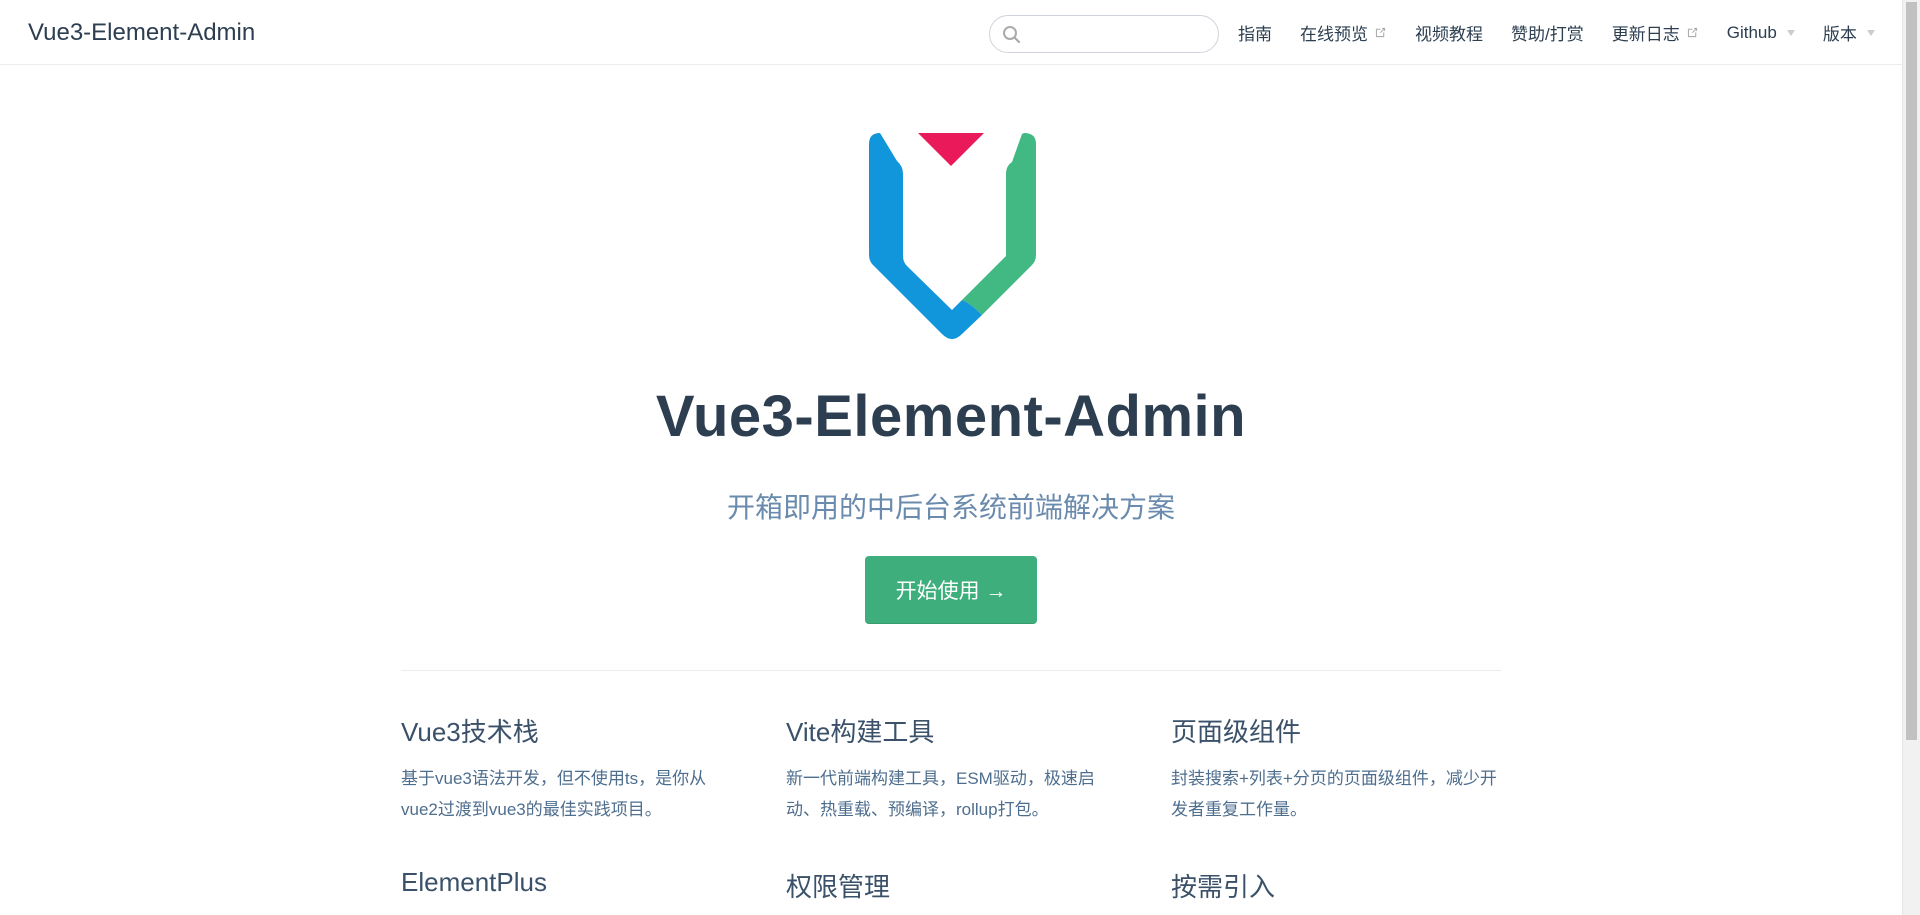 This screenshot has height=915, width=1920. I want to click on vue3-element-admin-logo, so click(952, 236).